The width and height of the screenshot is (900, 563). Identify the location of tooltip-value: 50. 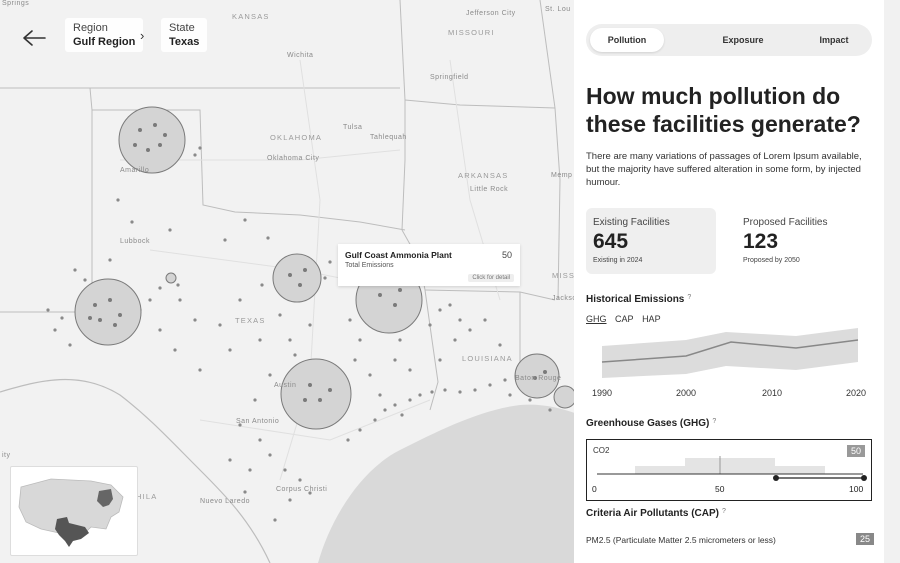
(506, 255).